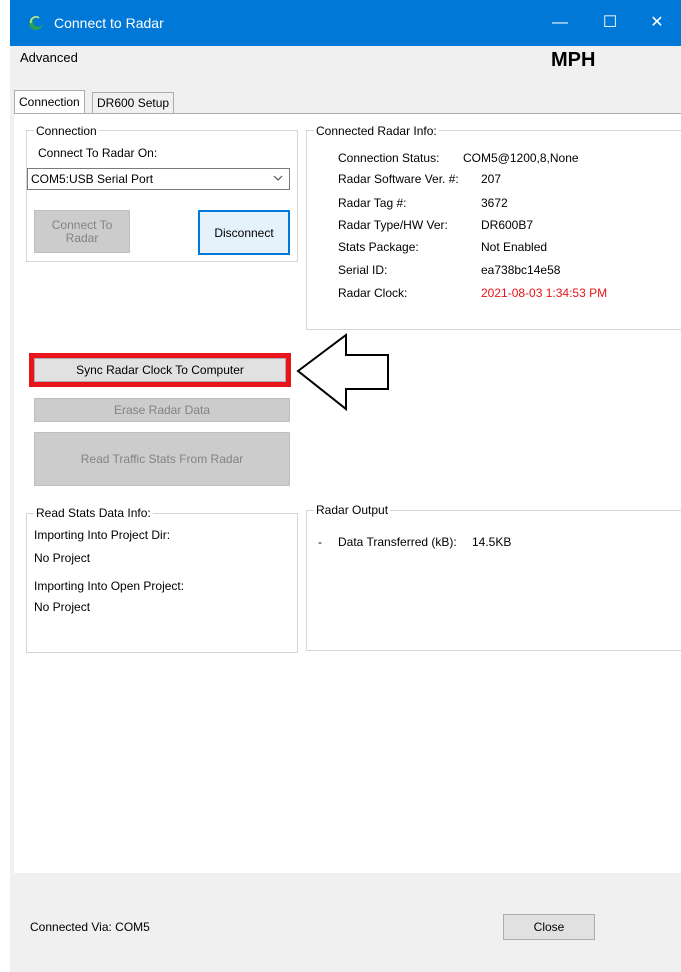 This screenshot has height=972, width=681. Describe the element at coordinates (376, 131) in the screenshot. I see `radar-info-group-title: Connected Radar Info:` at that location.